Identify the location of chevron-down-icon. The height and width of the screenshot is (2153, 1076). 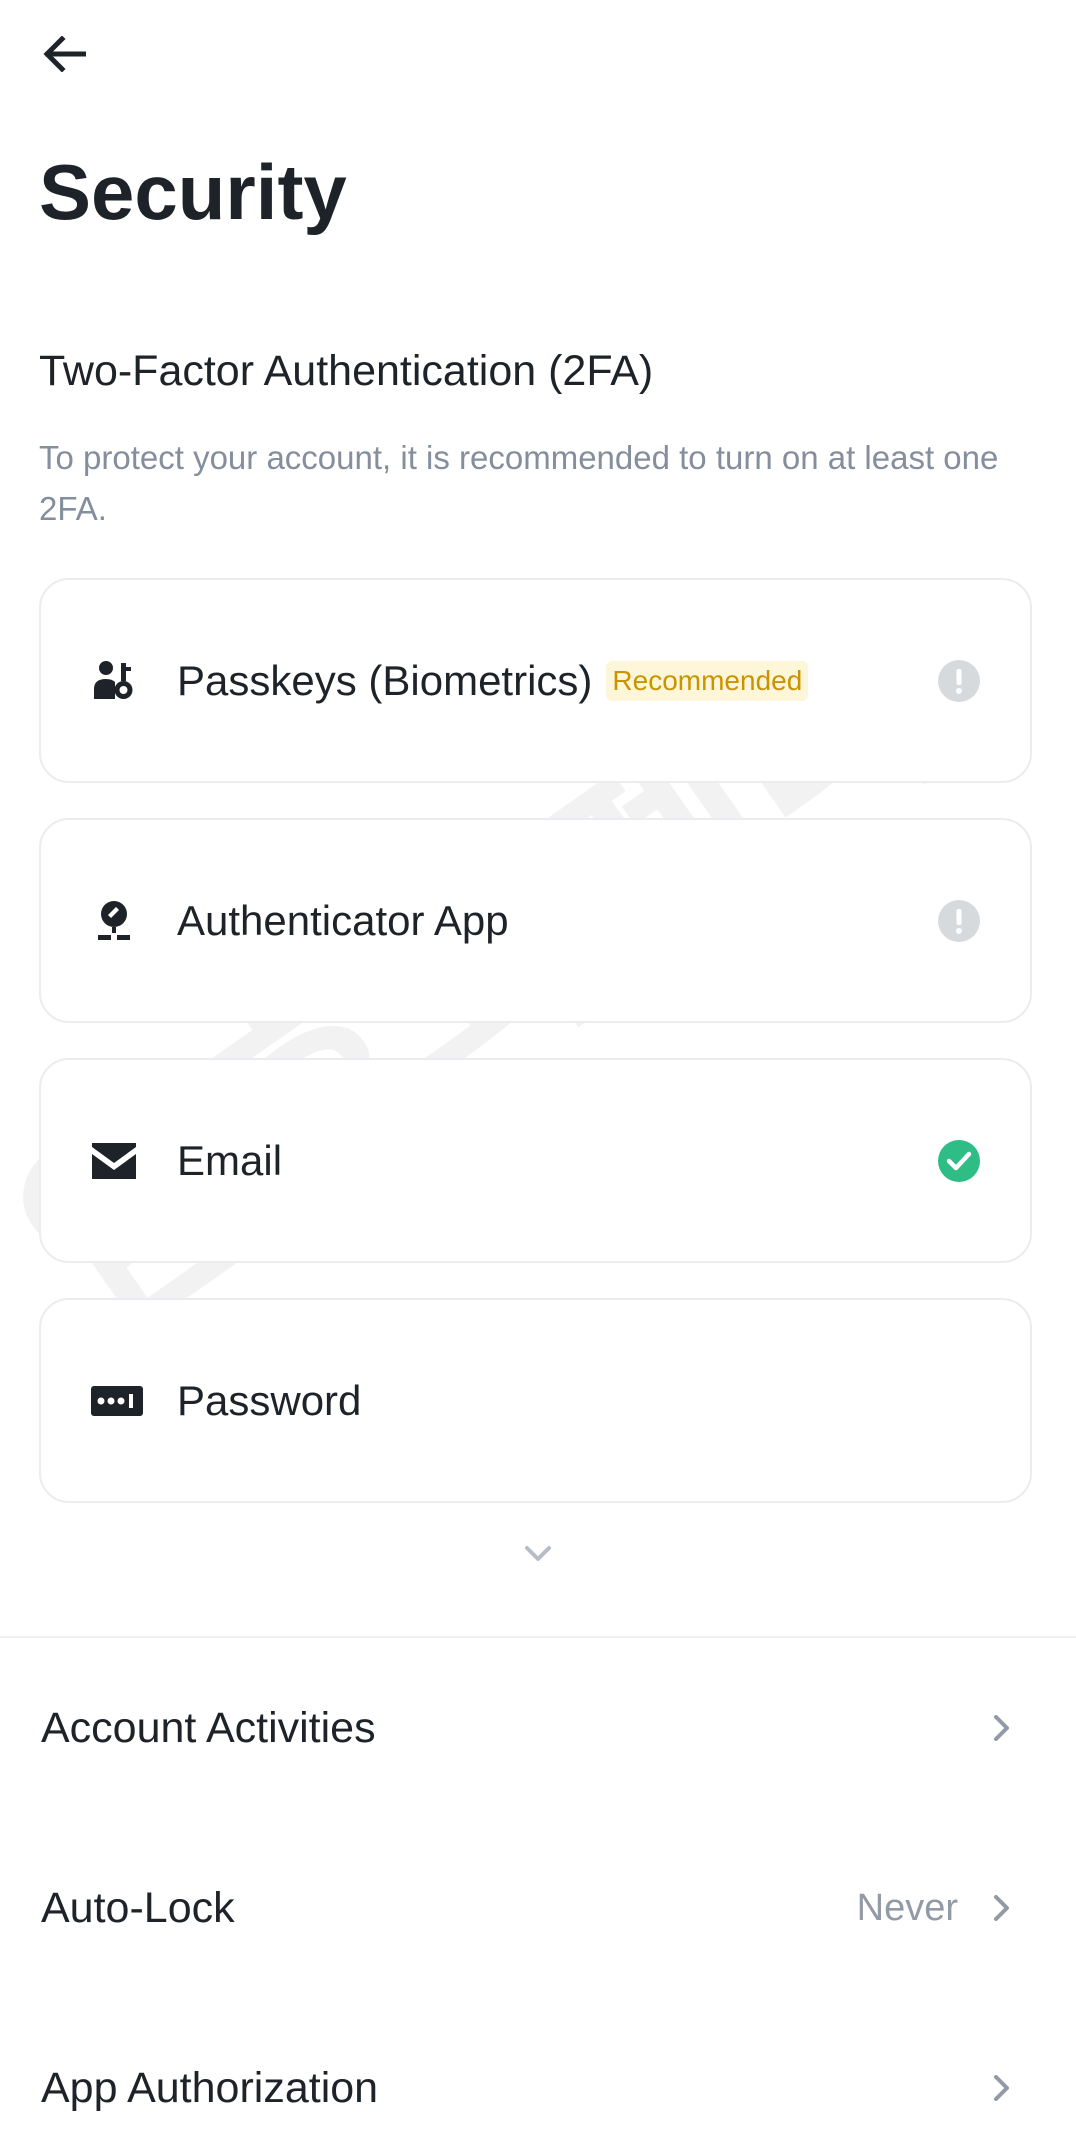
(538, 1553).